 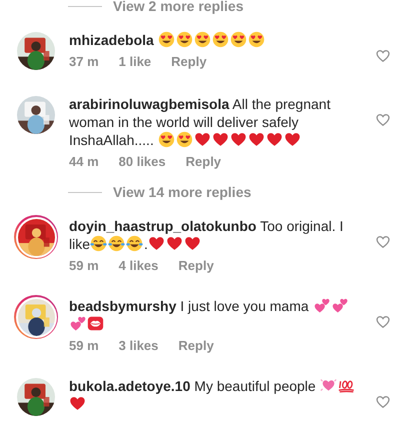 I want to click on like-count: 4 likes, so click(x=138, y=266).